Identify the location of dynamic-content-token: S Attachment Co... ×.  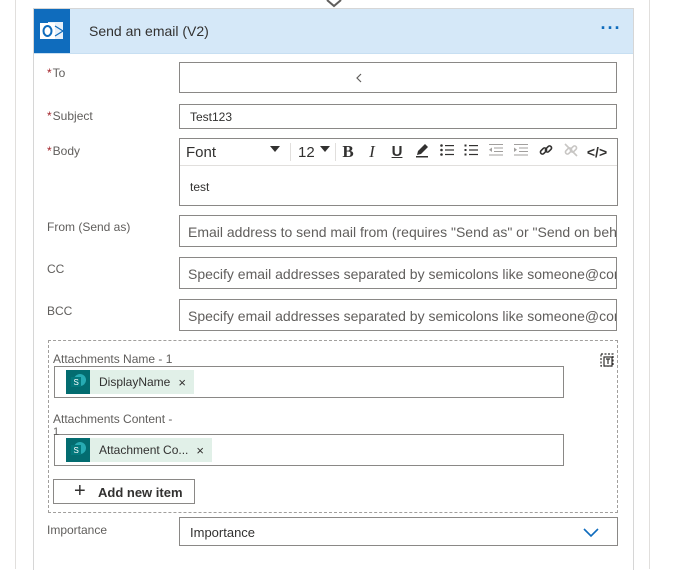
(139, 450).